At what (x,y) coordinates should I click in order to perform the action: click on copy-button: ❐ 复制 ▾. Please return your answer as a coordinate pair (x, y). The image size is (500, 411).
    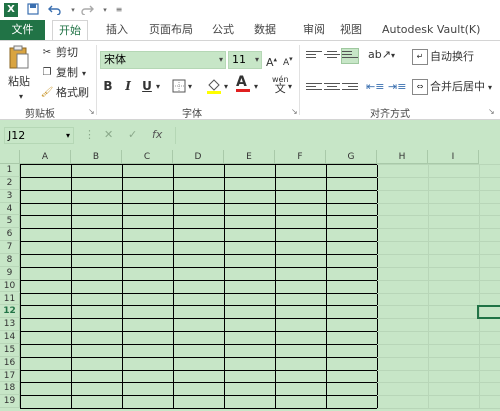
    Looking at the image, I should click on (63, 73).